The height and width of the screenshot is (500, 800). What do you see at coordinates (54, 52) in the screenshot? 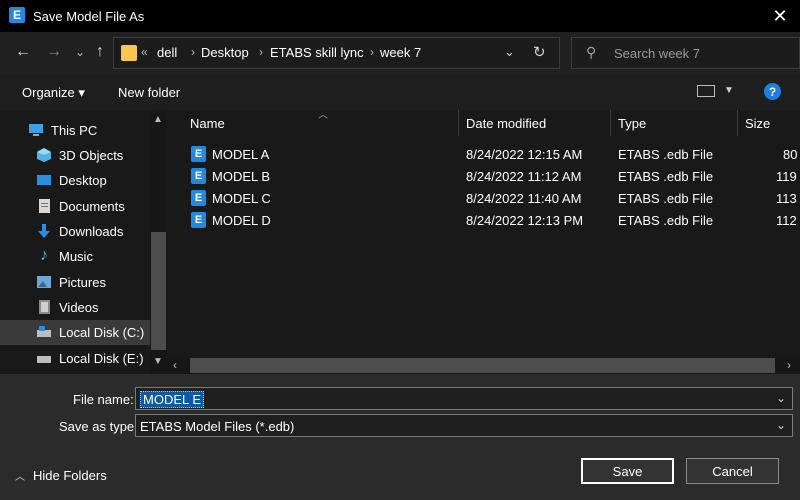
I see `forward-arrow-icon: →` at bounding box center [54, 52].